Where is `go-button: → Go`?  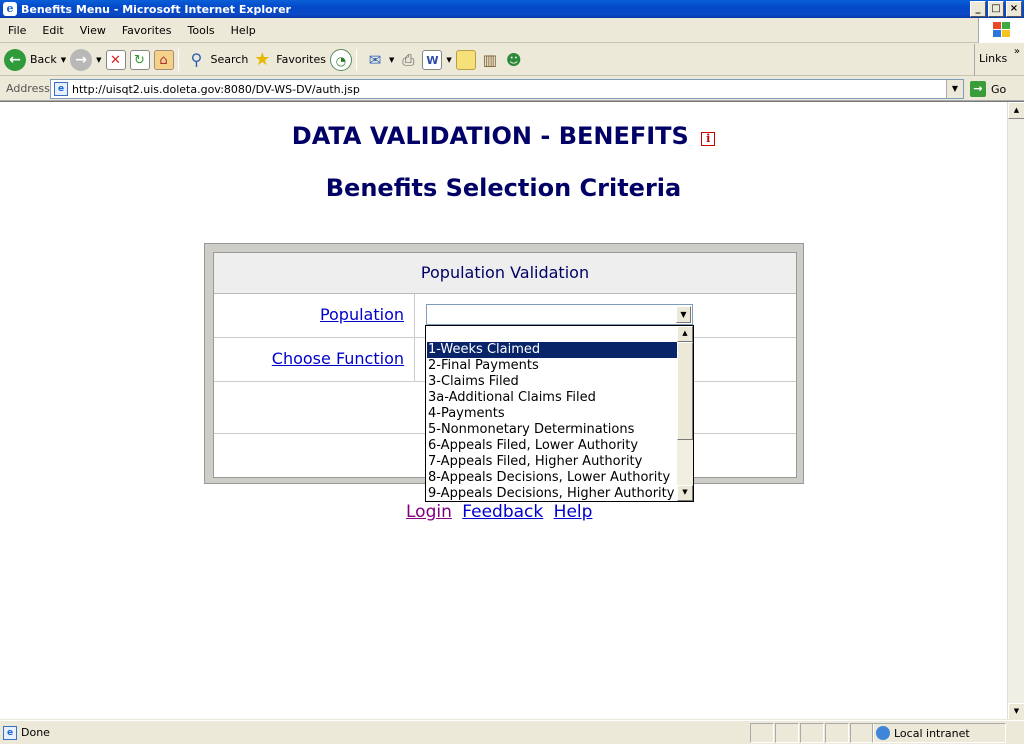
go-button: → Go is located at coordinates (988, 89).